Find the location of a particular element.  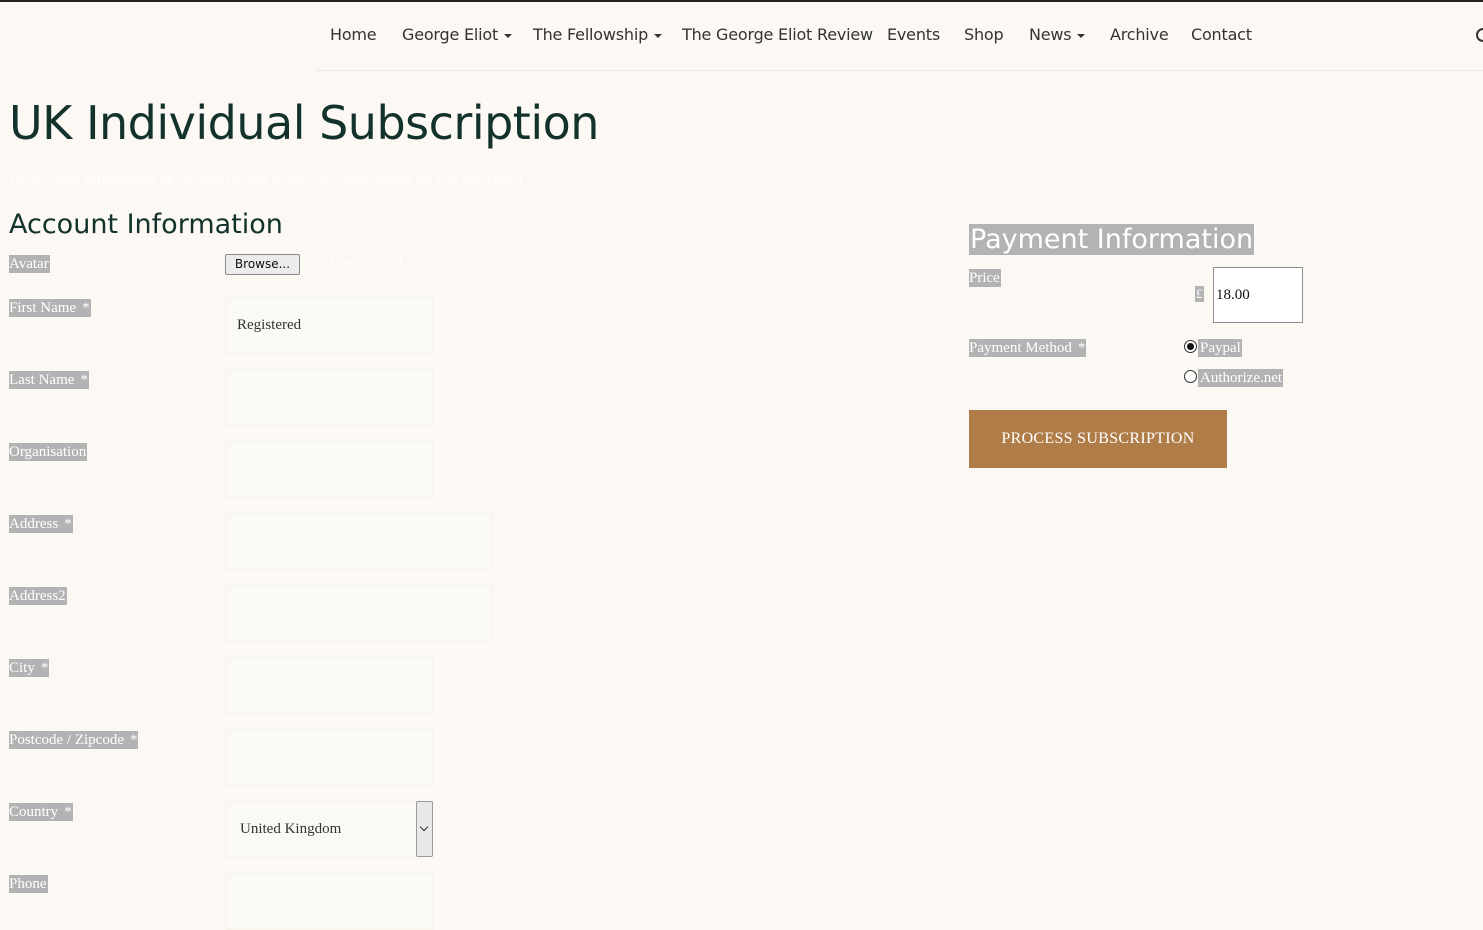

nav-news: News is located at coordinates (1057, 34).